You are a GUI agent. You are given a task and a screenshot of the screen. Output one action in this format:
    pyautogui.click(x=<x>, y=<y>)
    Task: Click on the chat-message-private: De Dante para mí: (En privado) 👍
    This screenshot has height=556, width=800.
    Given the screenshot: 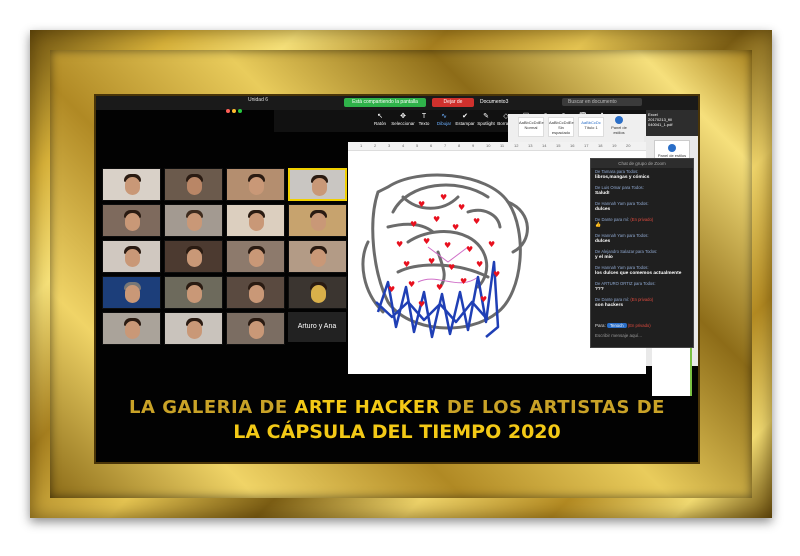 What is the action you would take?
    pyautogui.click(x=624, y=222)
    